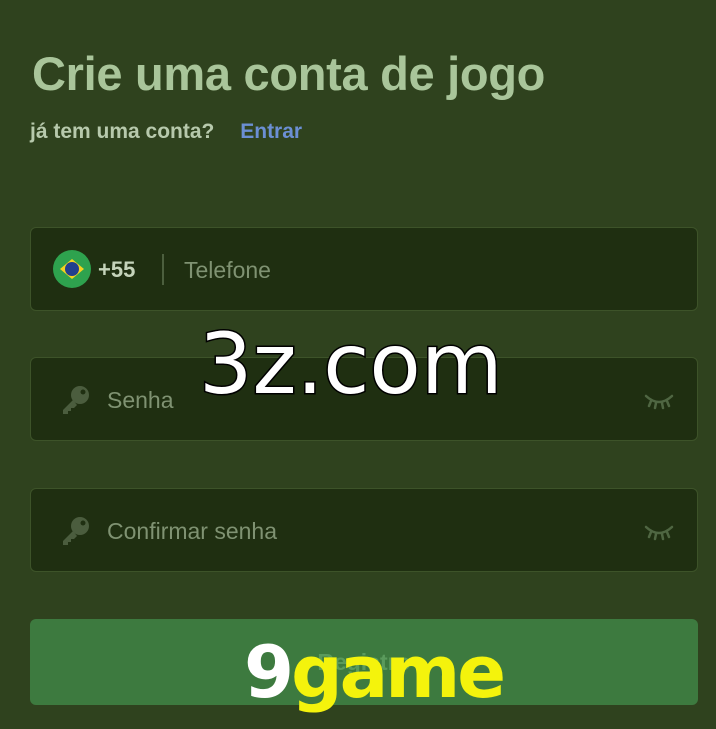 The height and width of the screenshot is (729, 716). What do you see at coordinates (367, 531) in the screenshot?
I see `confirm-password-input` at bounding box center [367, 531].